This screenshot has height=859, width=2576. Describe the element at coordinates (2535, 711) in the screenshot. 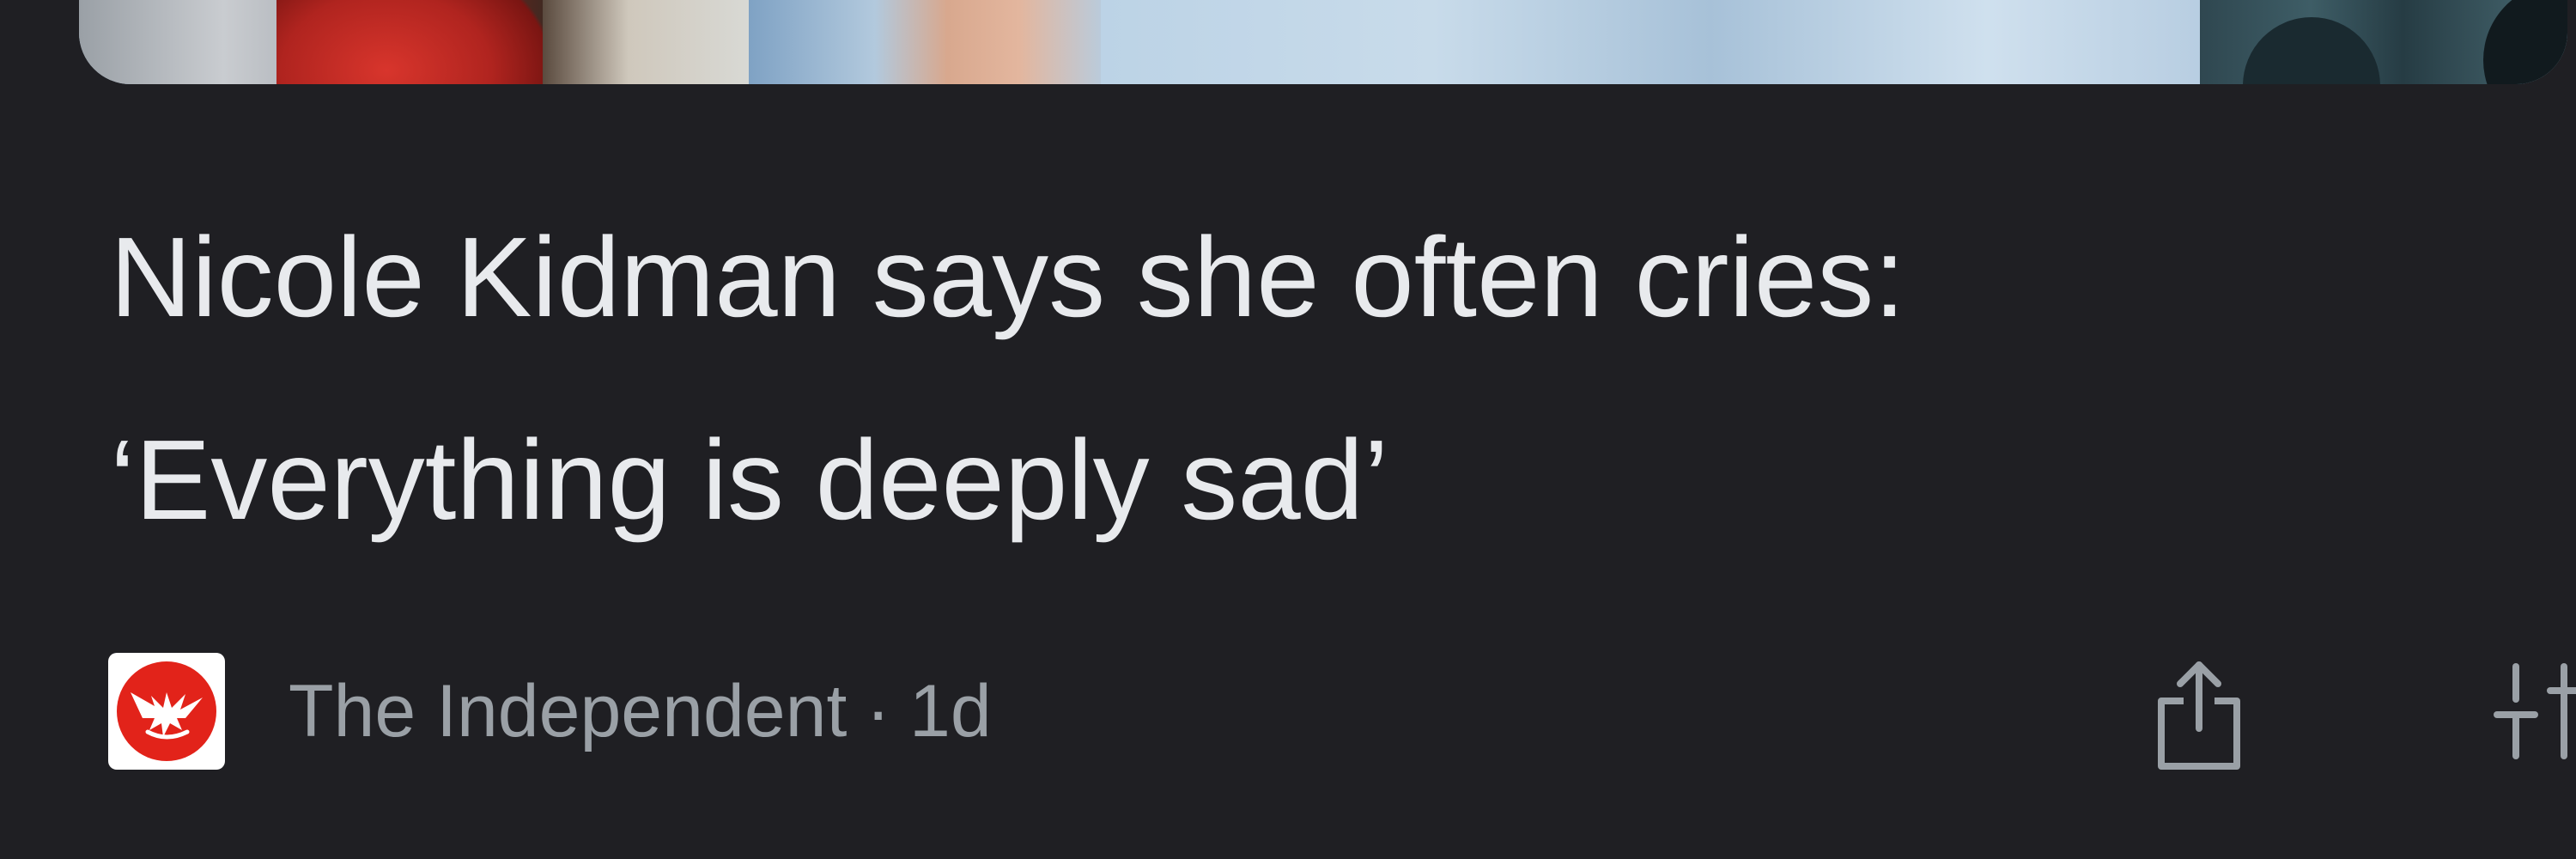

I see `more-options-icon` at that location.